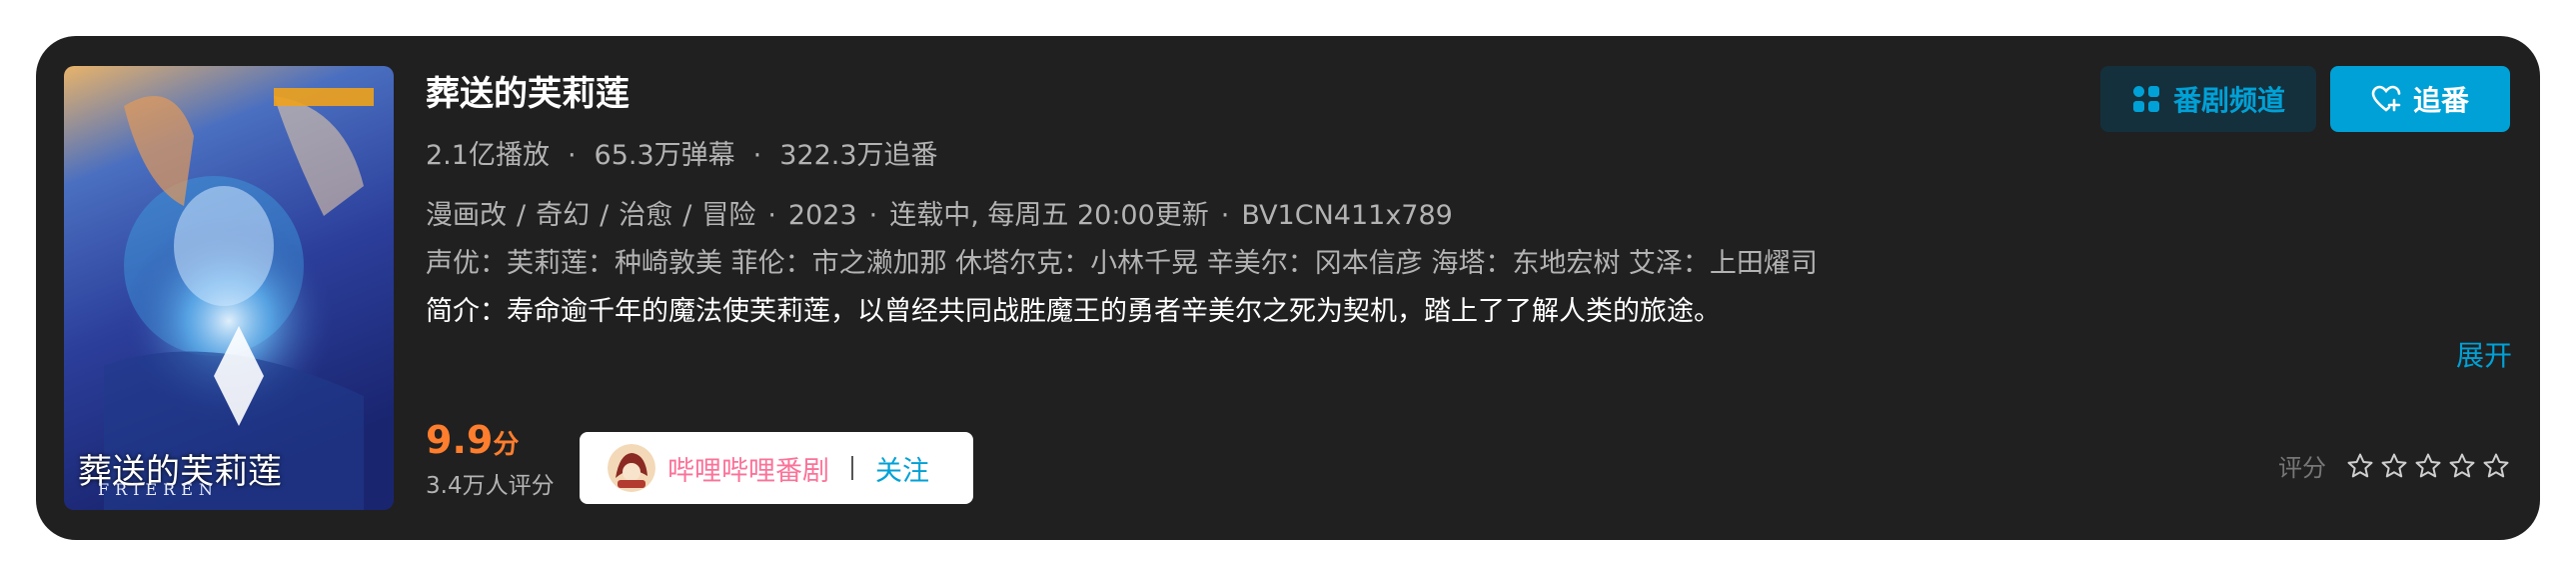 The height and width of the screenshot is (576, 2576). I want to click on heart-plus-icon, so click(2386, 99).